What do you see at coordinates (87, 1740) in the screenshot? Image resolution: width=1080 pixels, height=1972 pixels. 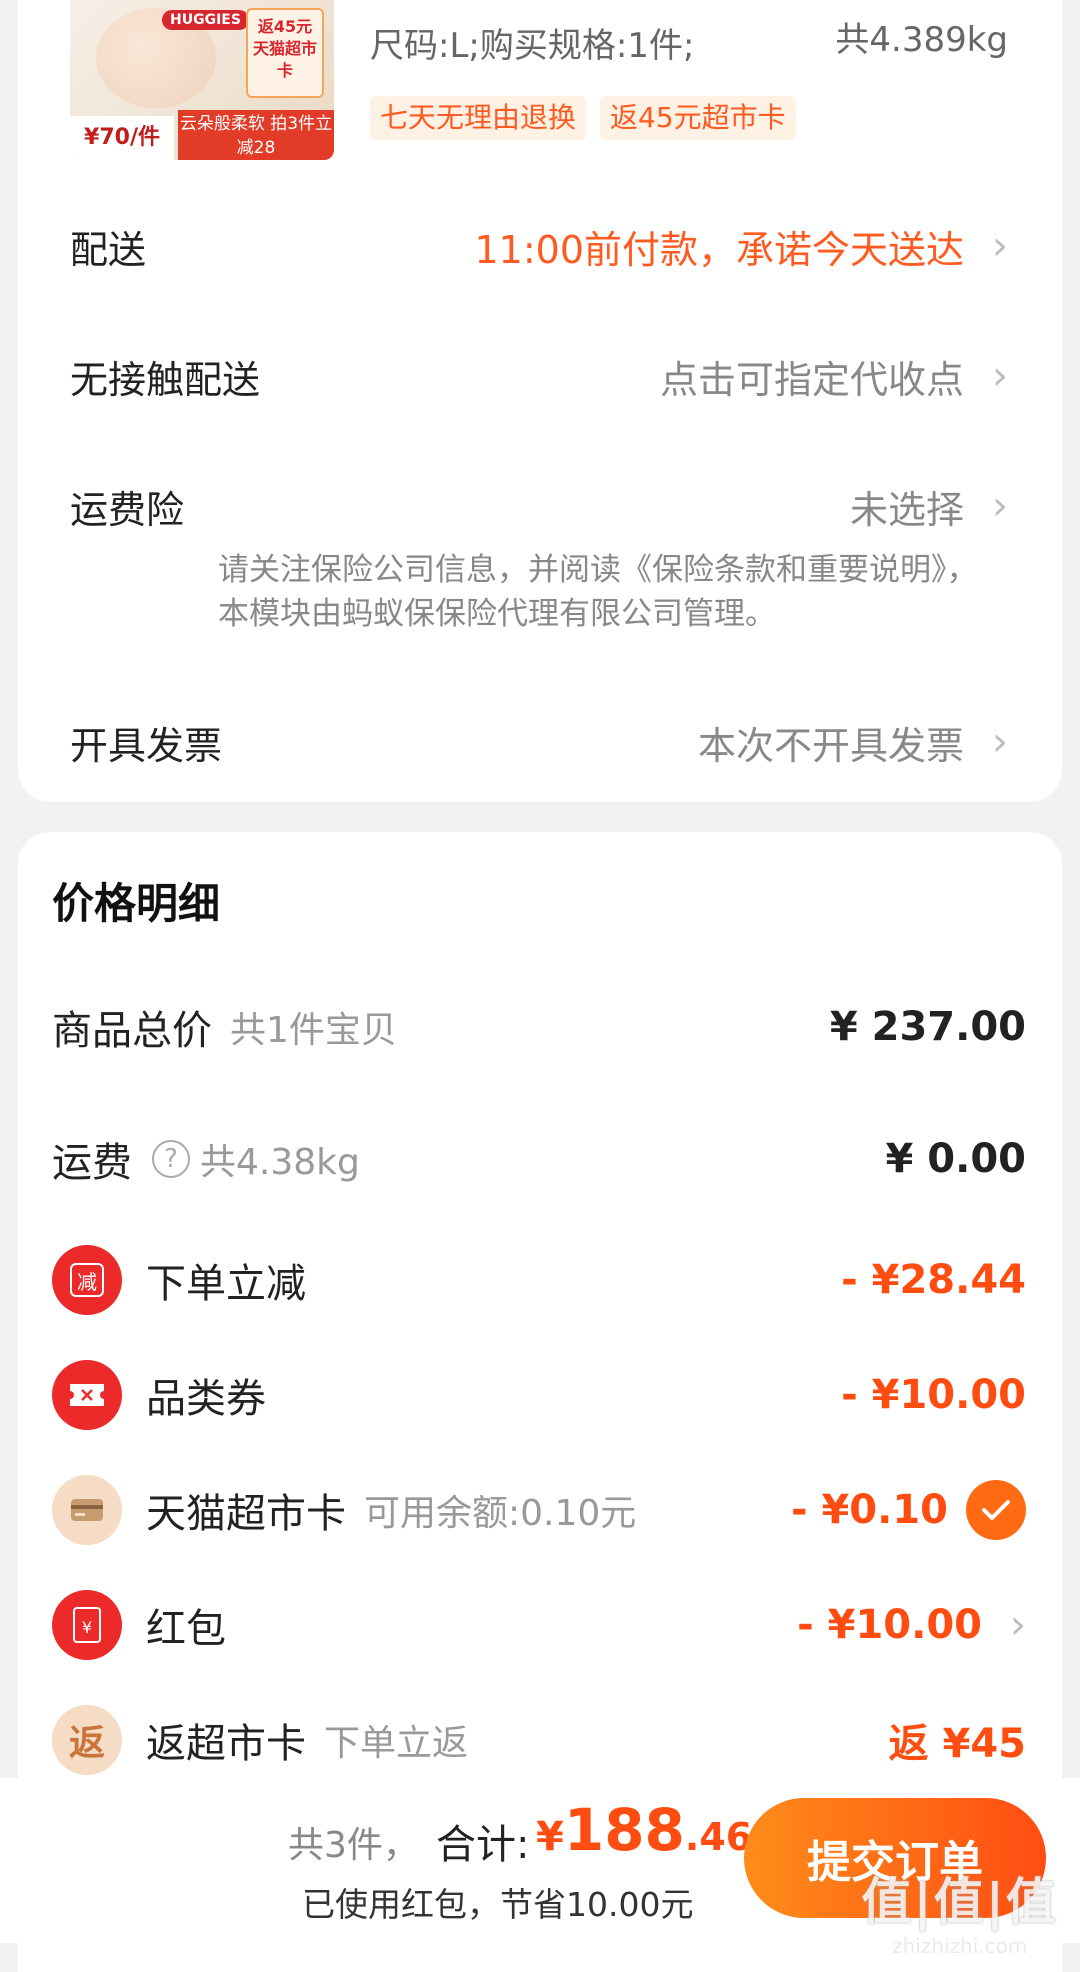 I see `cashback-icon: 返` at bounding box center [87, 1740].